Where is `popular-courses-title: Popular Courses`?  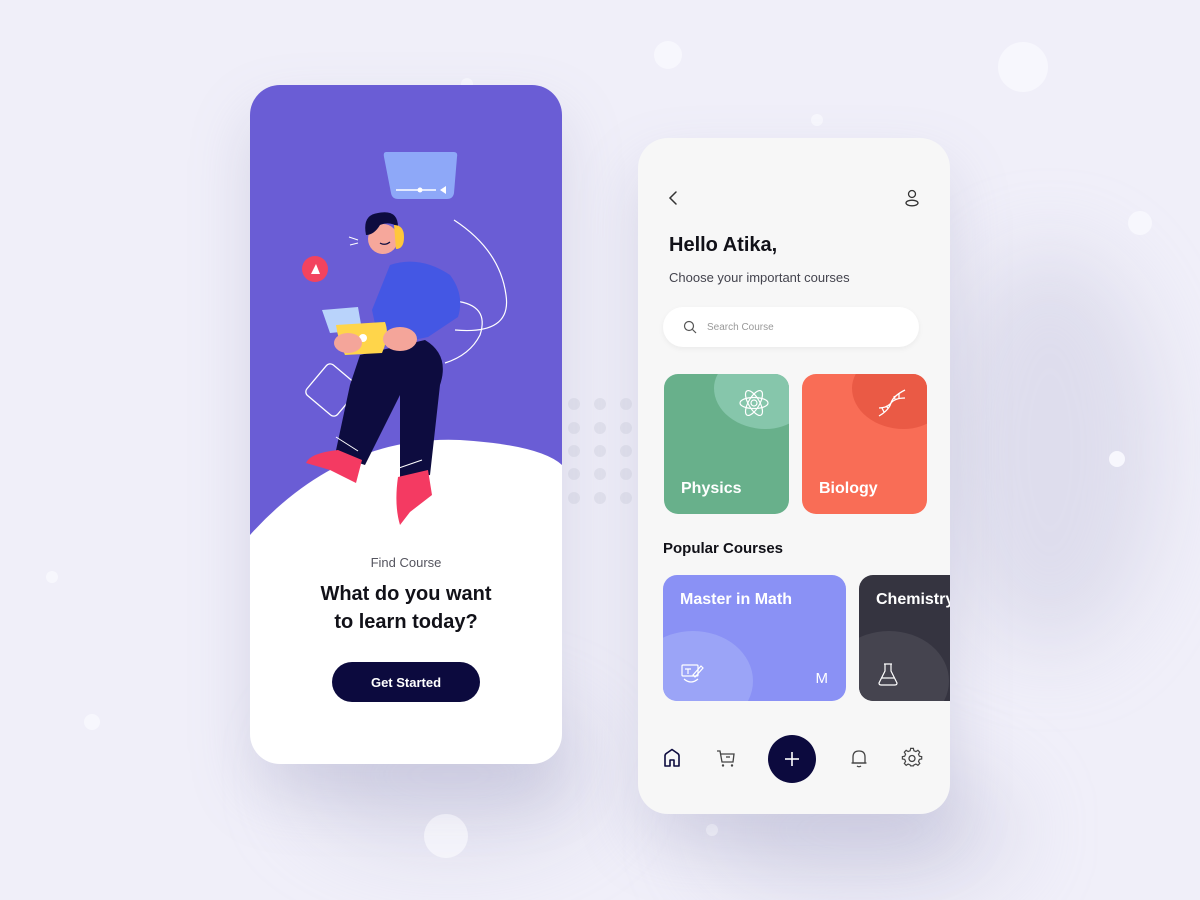 popular-courses-title: Popular Courses is located at coordinates (723, 548).